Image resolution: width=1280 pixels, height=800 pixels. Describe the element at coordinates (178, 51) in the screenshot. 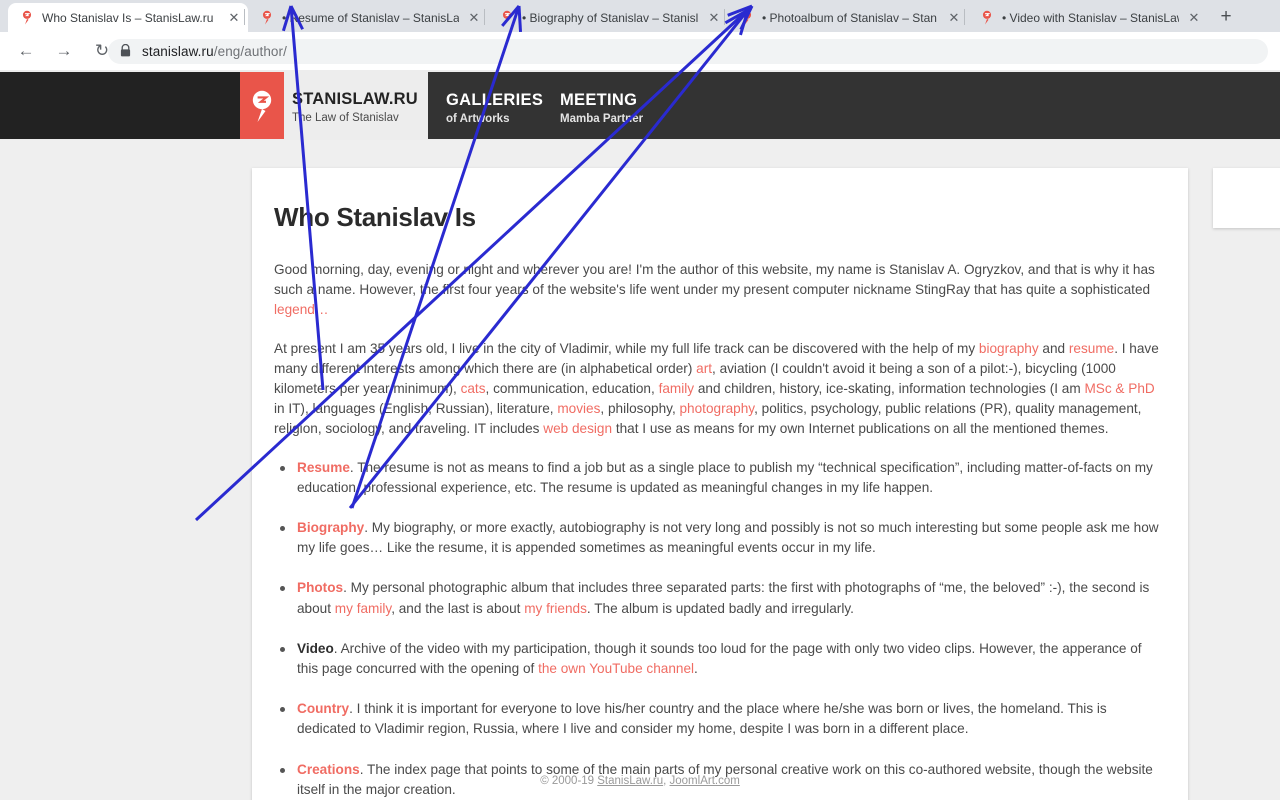

I see `url-domain: stanislaw.ru` at that location.